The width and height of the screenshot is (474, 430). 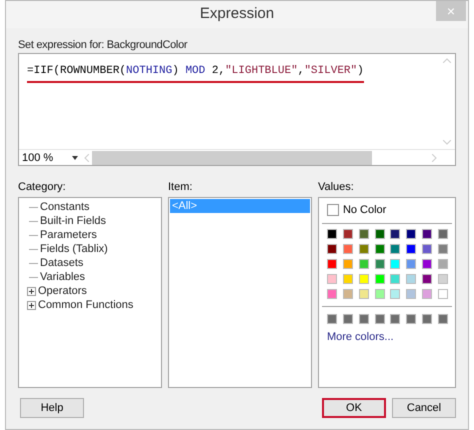 What do you see at coordinates (195, 73) in the screenshot?
I see `expression-text: =IIF(ROWNUMBER(NOTHING) MOD 2,"LIGHTBLUE","SILVER")` at bounding box center [195, 73].